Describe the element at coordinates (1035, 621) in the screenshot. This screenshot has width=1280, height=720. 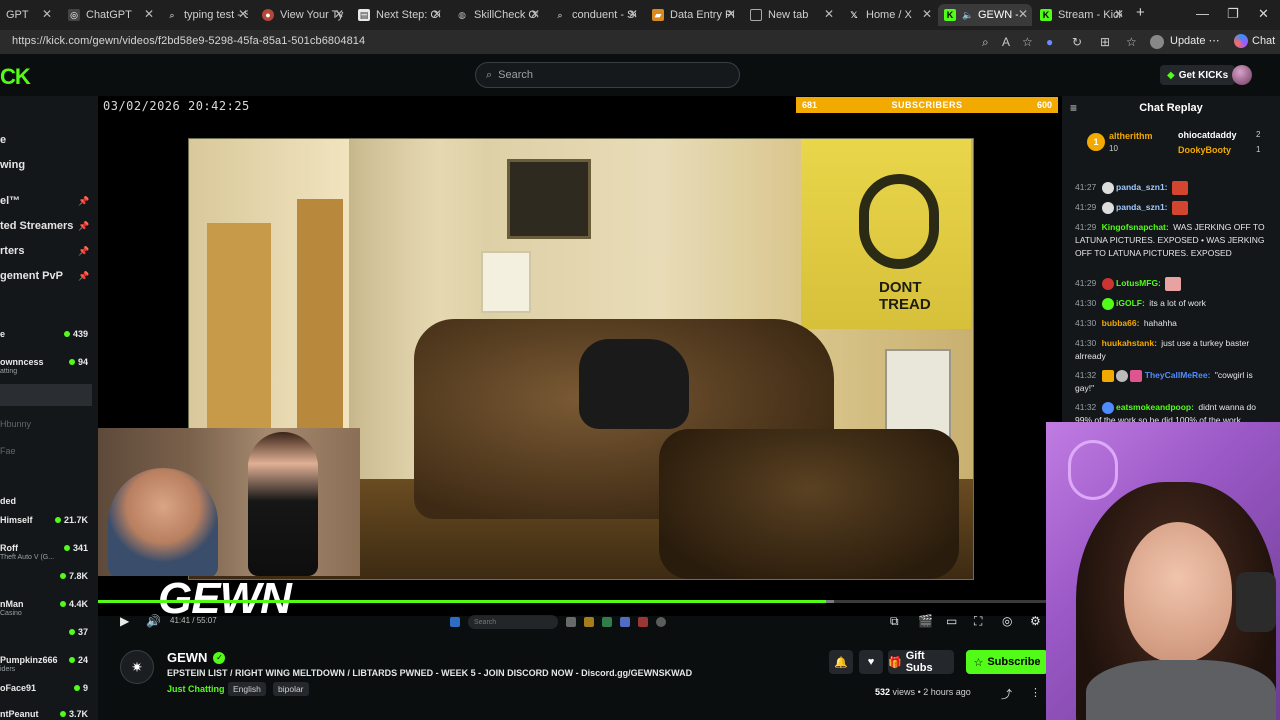
I see `settings-gear-icon: ⚙` at that location.